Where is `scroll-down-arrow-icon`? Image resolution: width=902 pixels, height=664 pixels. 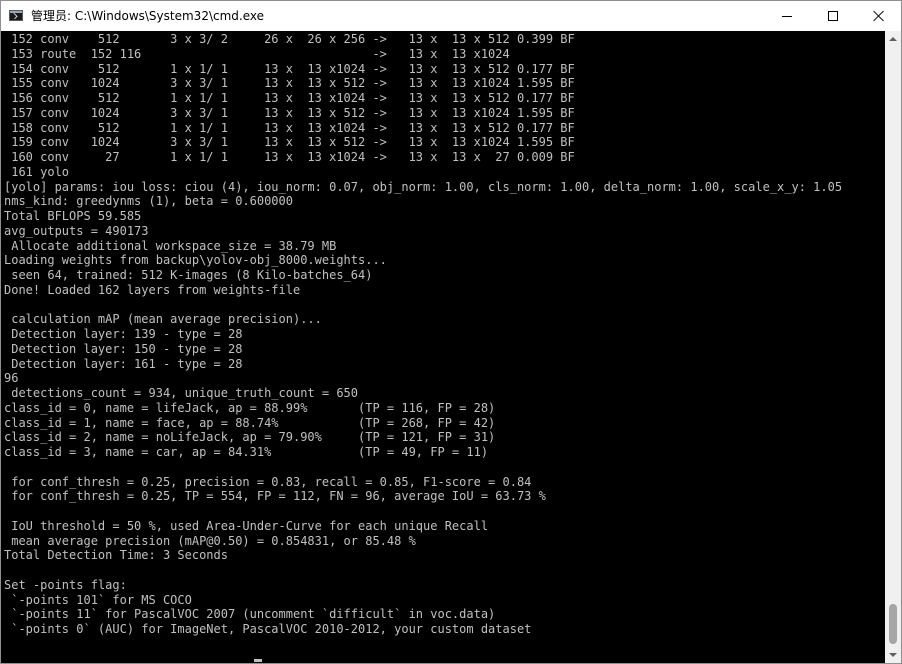 scroll-down-arrow-icon is located at coordinates (893, 655).